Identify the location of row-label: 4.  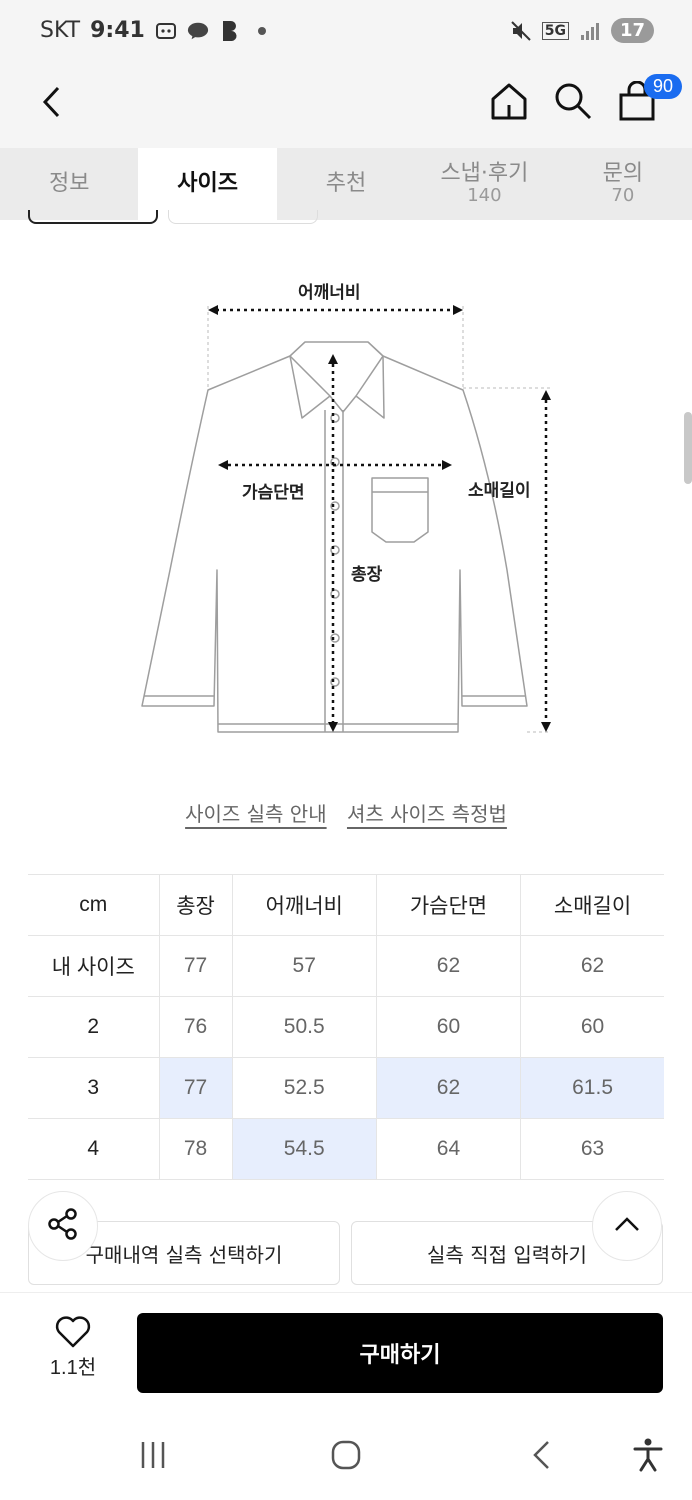
(93, 1149).